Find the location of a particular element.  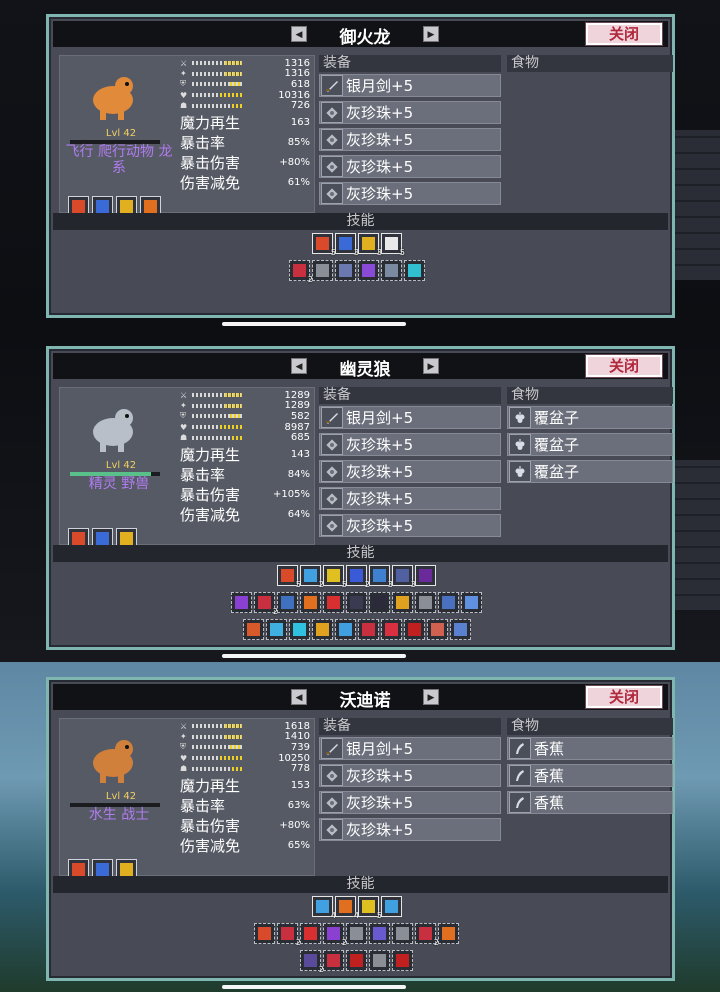

stat-row: ⛨ 618 is located at coordinates (245, 84).